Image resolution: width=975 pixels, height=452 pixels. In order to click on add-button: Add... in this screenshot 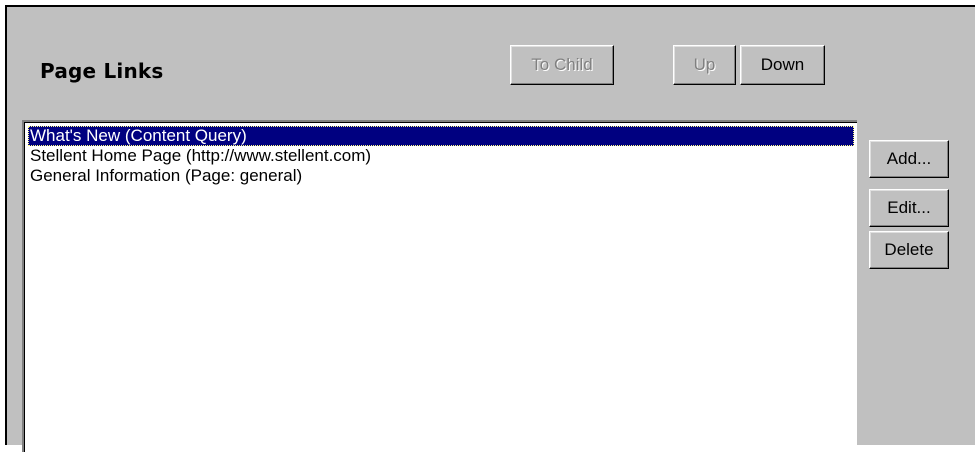, I will do `click(909, 159)`.